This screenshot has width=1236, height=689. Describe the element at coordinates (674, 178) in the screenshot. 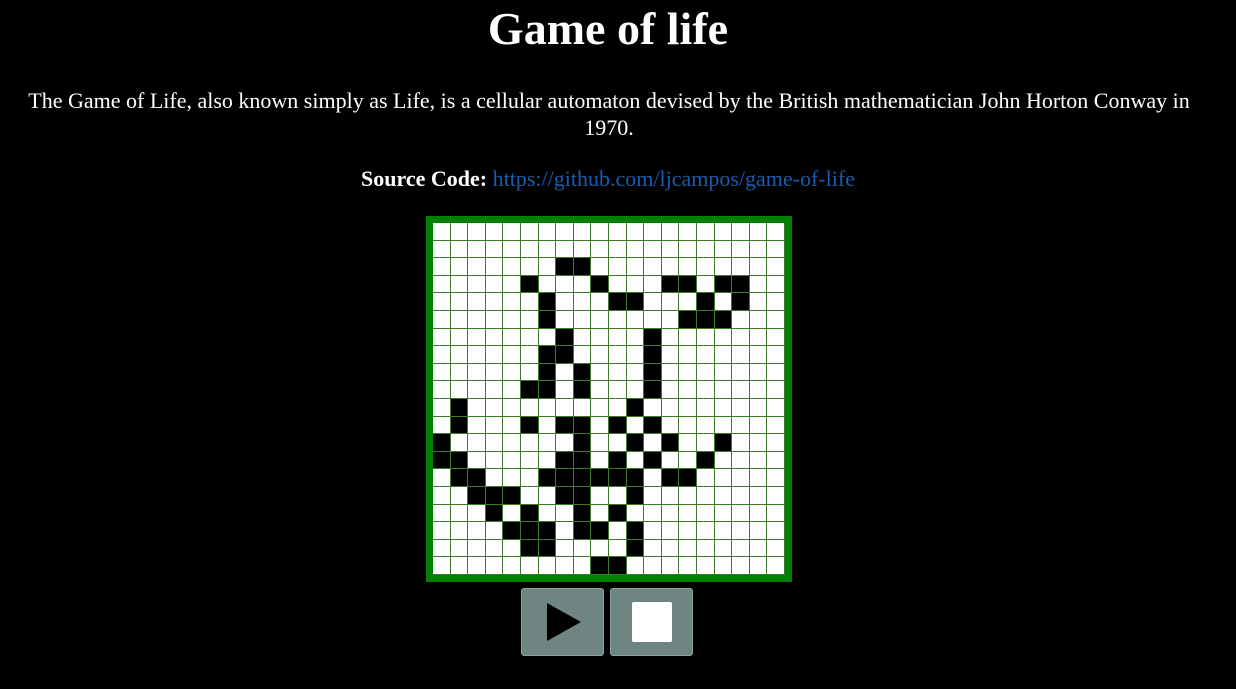

I see `source-link: https://github.com/ljcampos/game-of-life` at that location.